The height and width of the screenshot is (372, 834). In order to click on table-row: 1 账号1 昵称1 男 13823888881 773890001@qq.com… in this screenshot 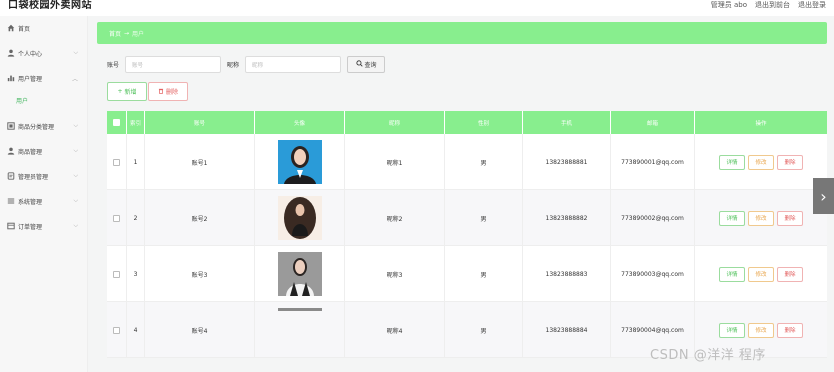, I will do `click(467, 162)`.